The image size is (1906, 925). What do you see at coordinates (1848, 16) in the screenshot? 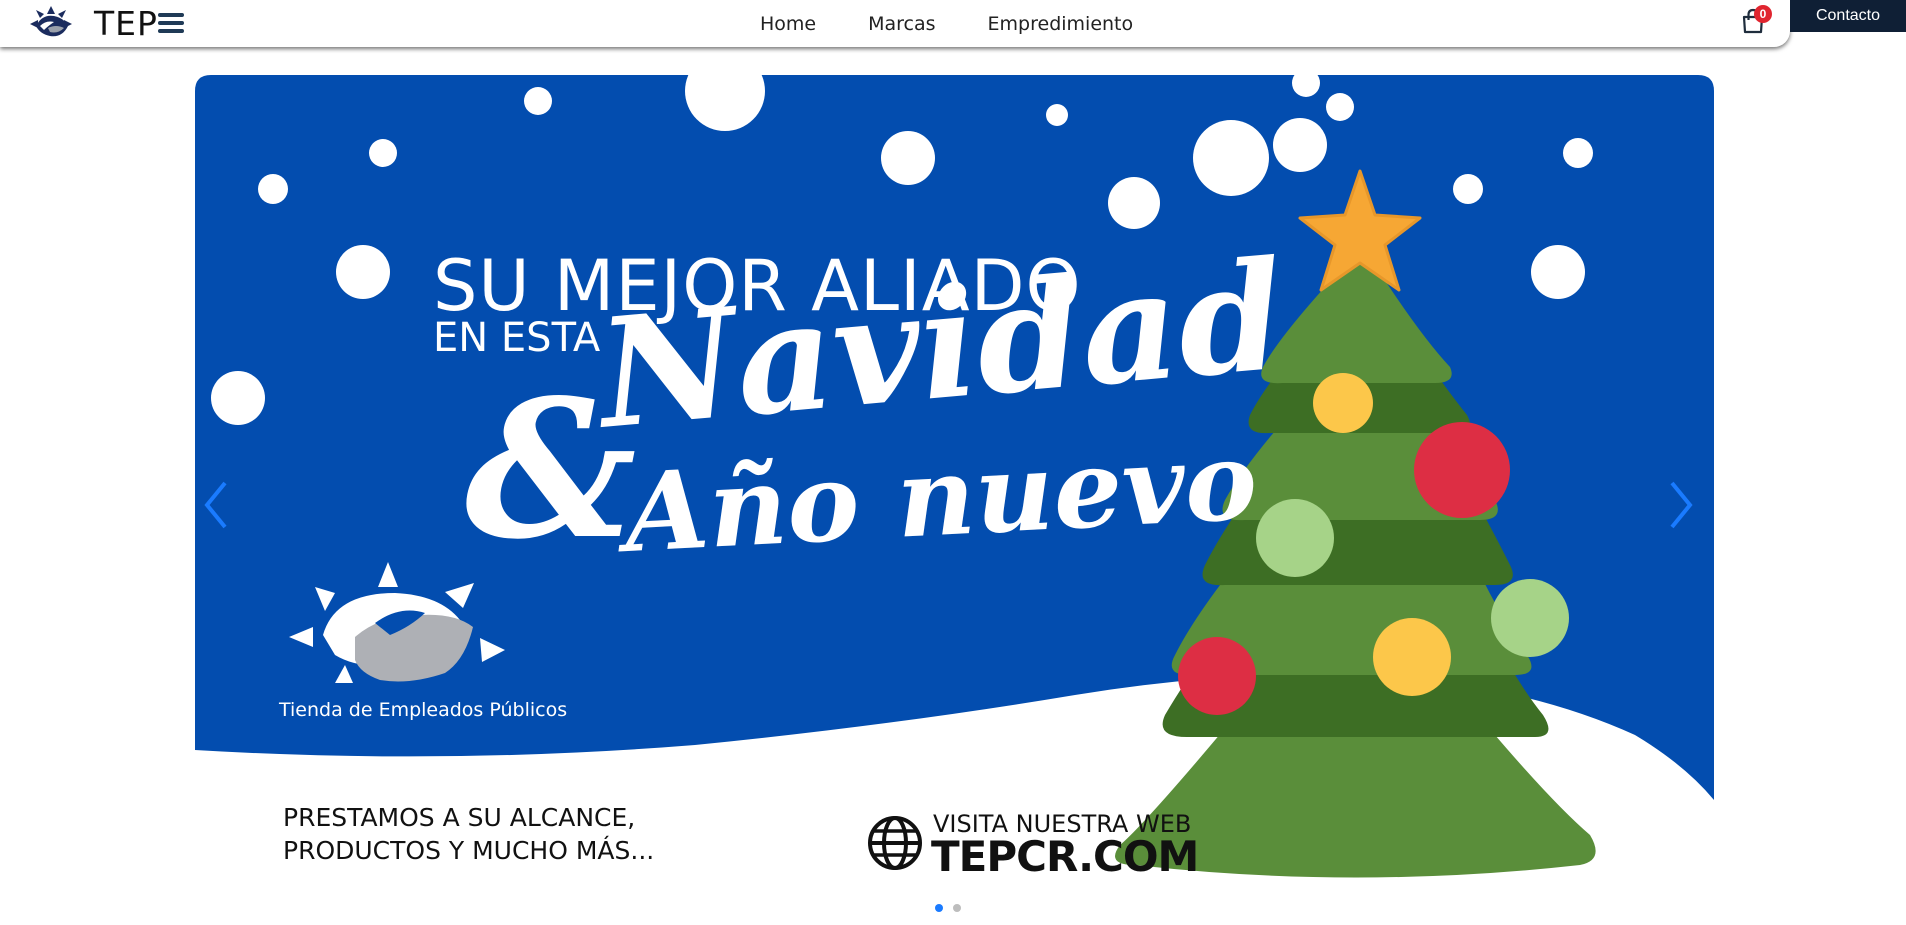
I see `contact-button: Contacto` at bounding box center [1848, 16].